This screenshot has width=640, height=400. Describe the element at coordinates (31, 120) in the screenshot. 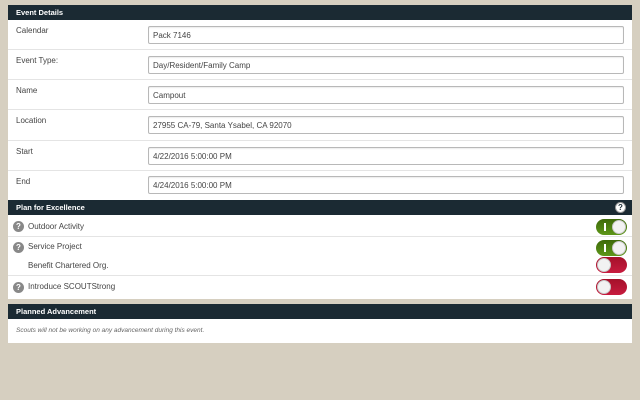

I see `location-label: Location` at that location.